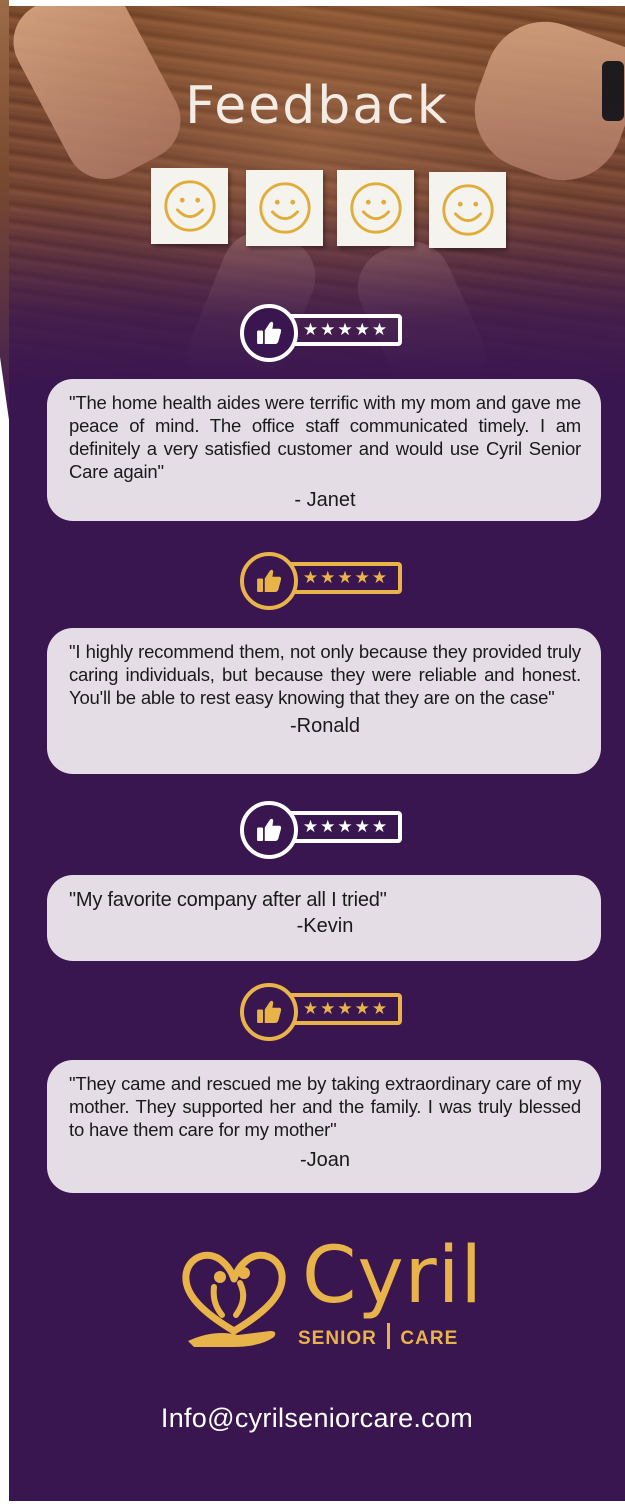  What do you see at coordinates (393, 1276) in the screenshot?
I see `brand-name: Cyril` at bounding box center [393, 1276].